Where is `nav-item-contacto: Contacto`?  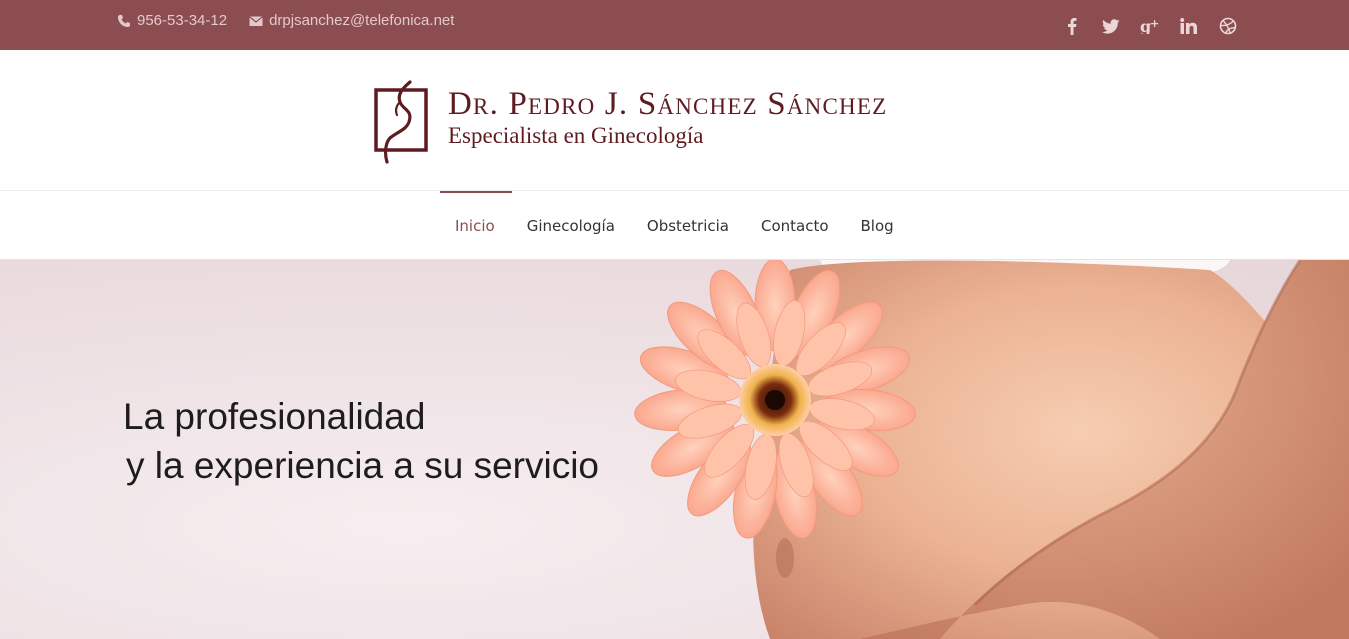 nav-item-contacto: Contacto is located at coordinates (796, 225).